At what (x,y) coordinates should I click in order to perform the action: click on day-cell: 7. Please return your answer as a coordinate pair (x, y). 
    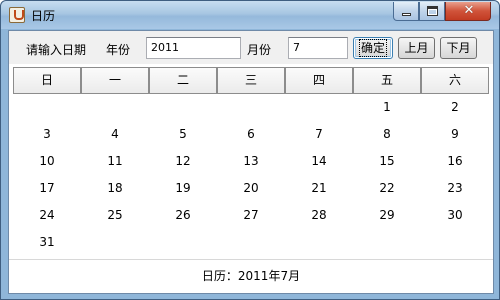
    Looking at the image, I should click on (319, 134).